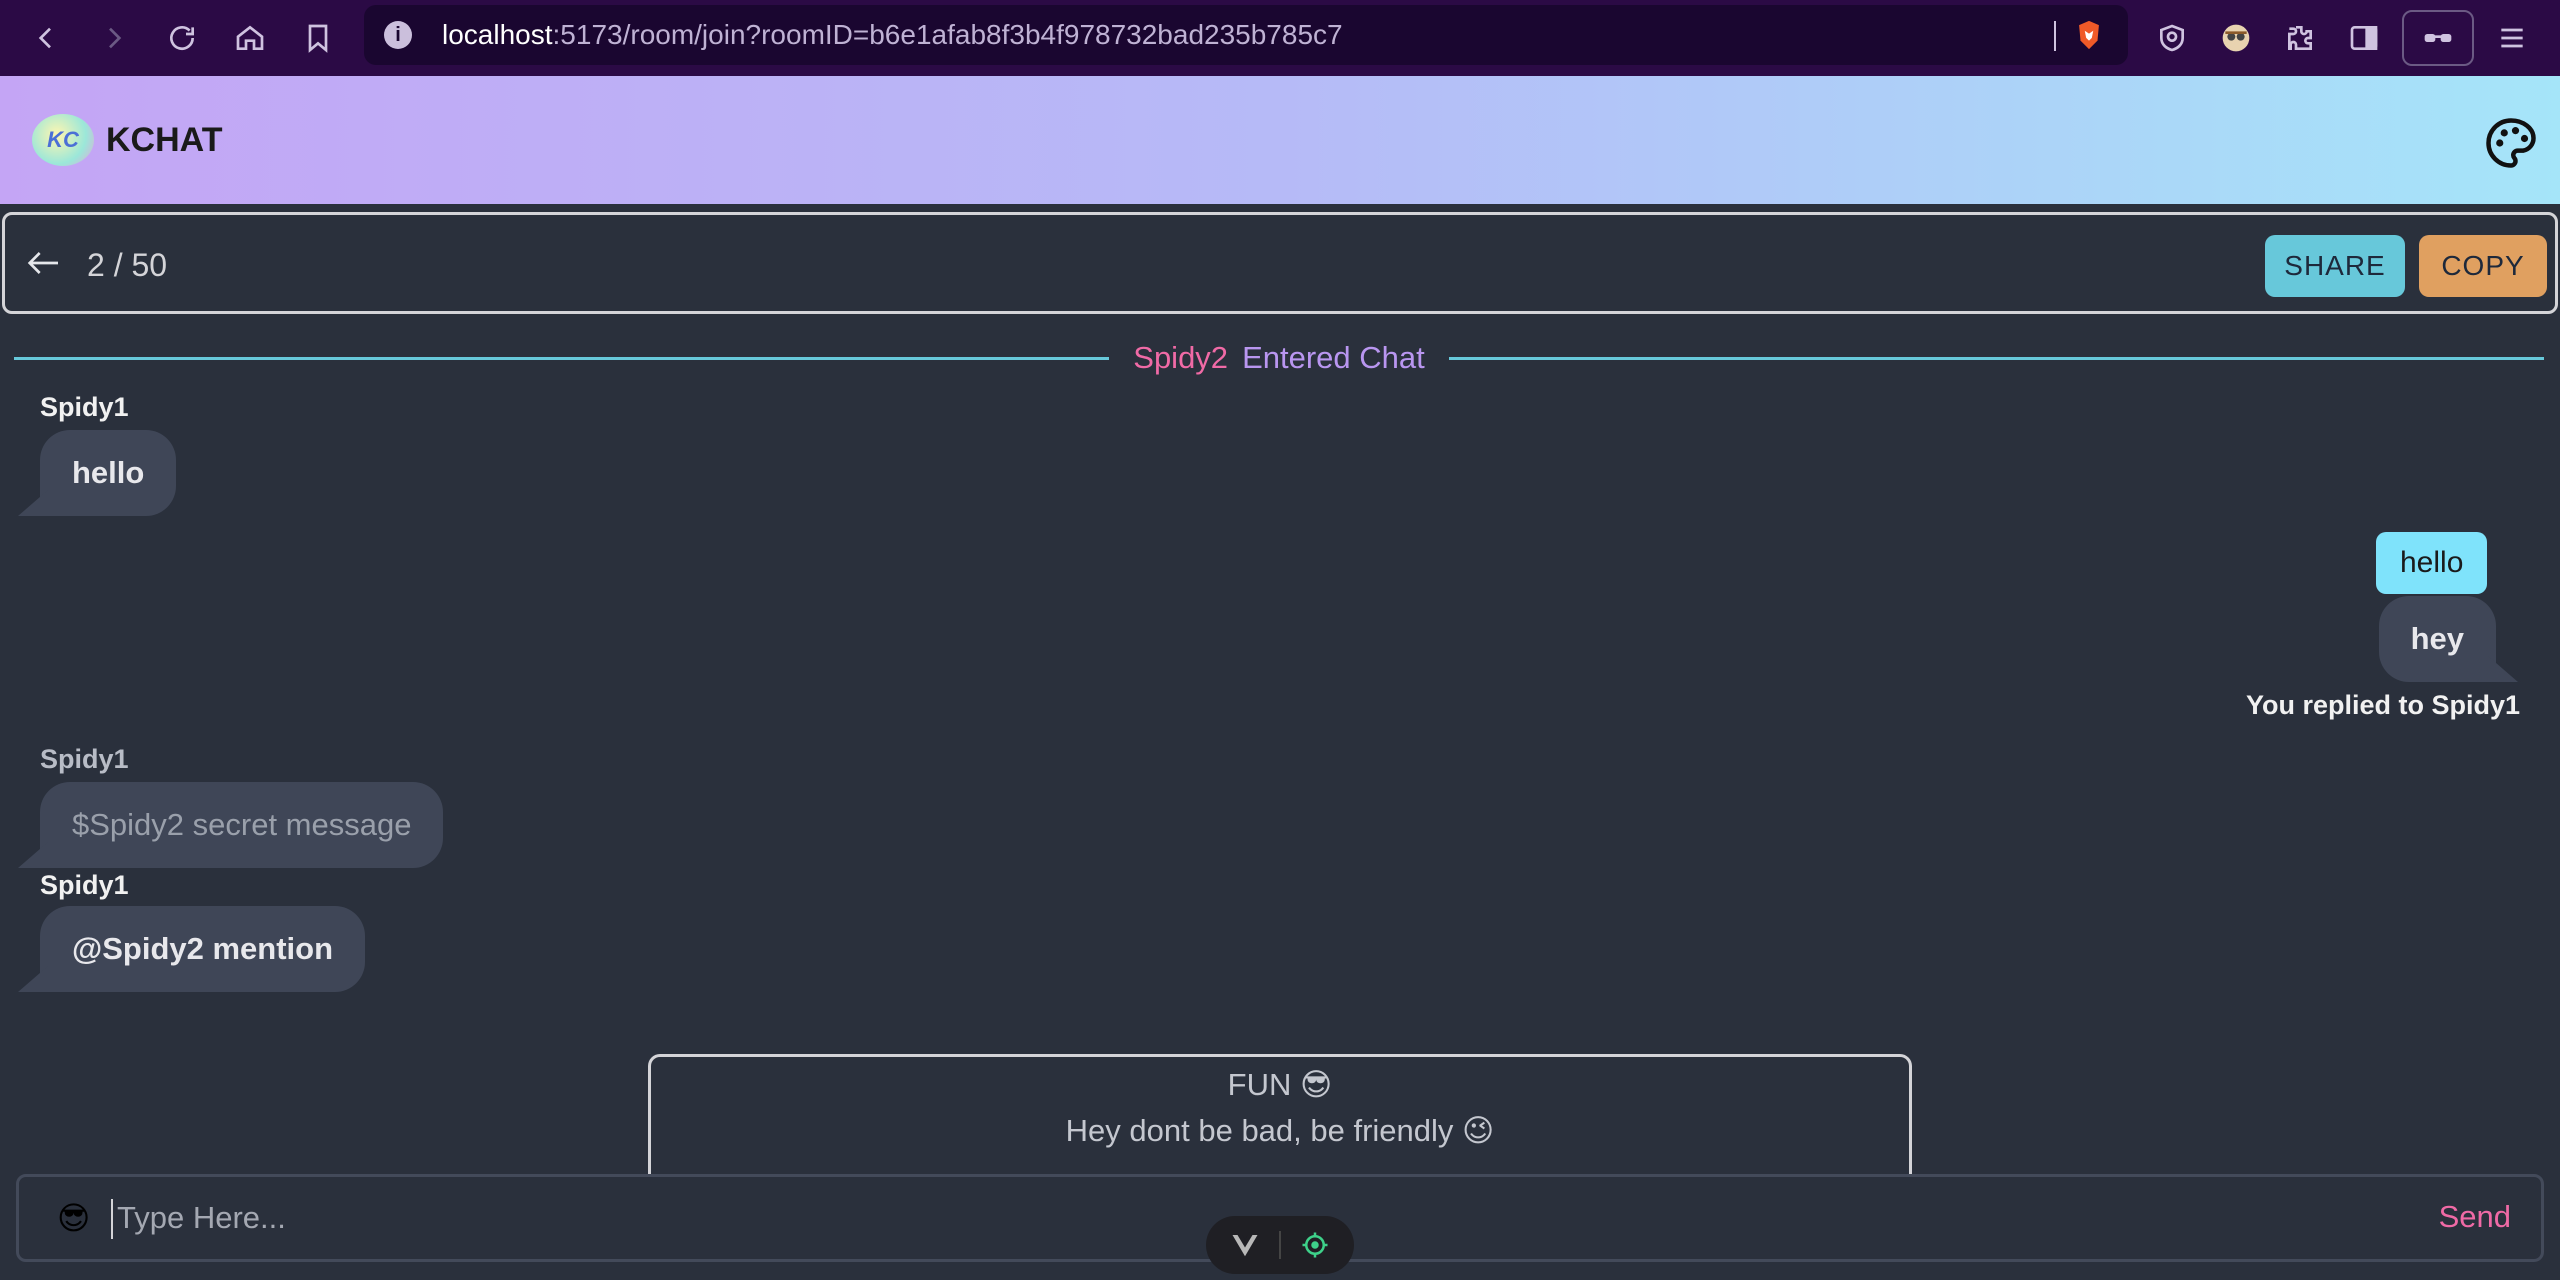 The width and height of the screenshot is (2560, 1280). Describe the element at coordinates (242, 825) in the screenshot. I see `secret-message-bubble: $Spidy2 secret message` at that location.